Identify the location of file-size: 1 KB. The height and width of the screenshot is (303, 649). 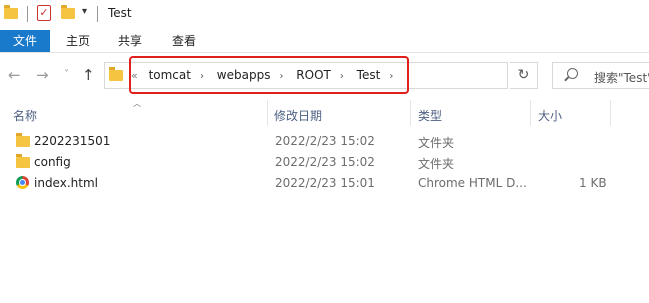
(593, 183).